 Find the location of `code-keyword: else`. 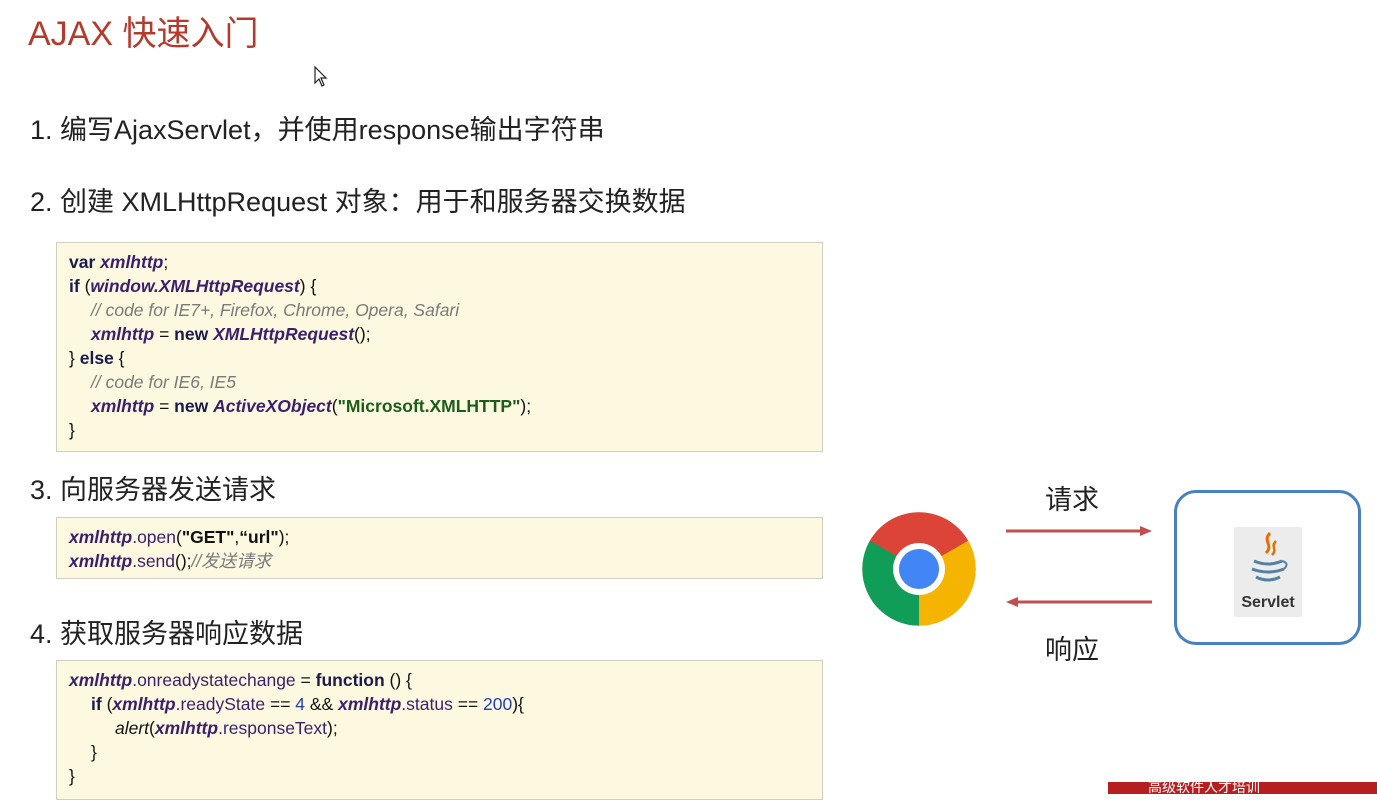

code-keyword: else is located at coordinates (96, 358).